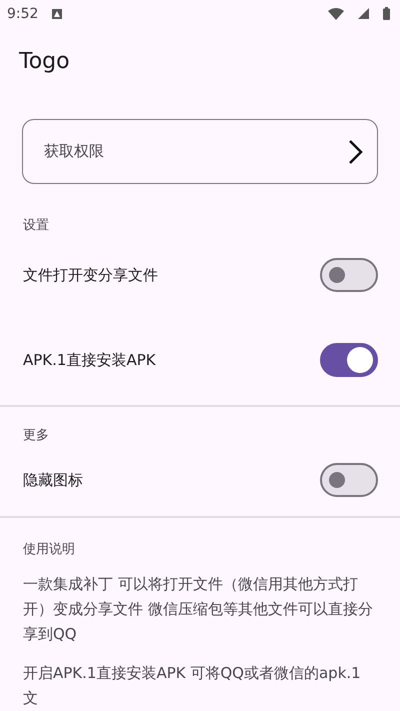 This screenshot has width=400, height=711. Describe the element at coordinates (36, 435) in the screenshot. I see `section-header: 更多` at that location.